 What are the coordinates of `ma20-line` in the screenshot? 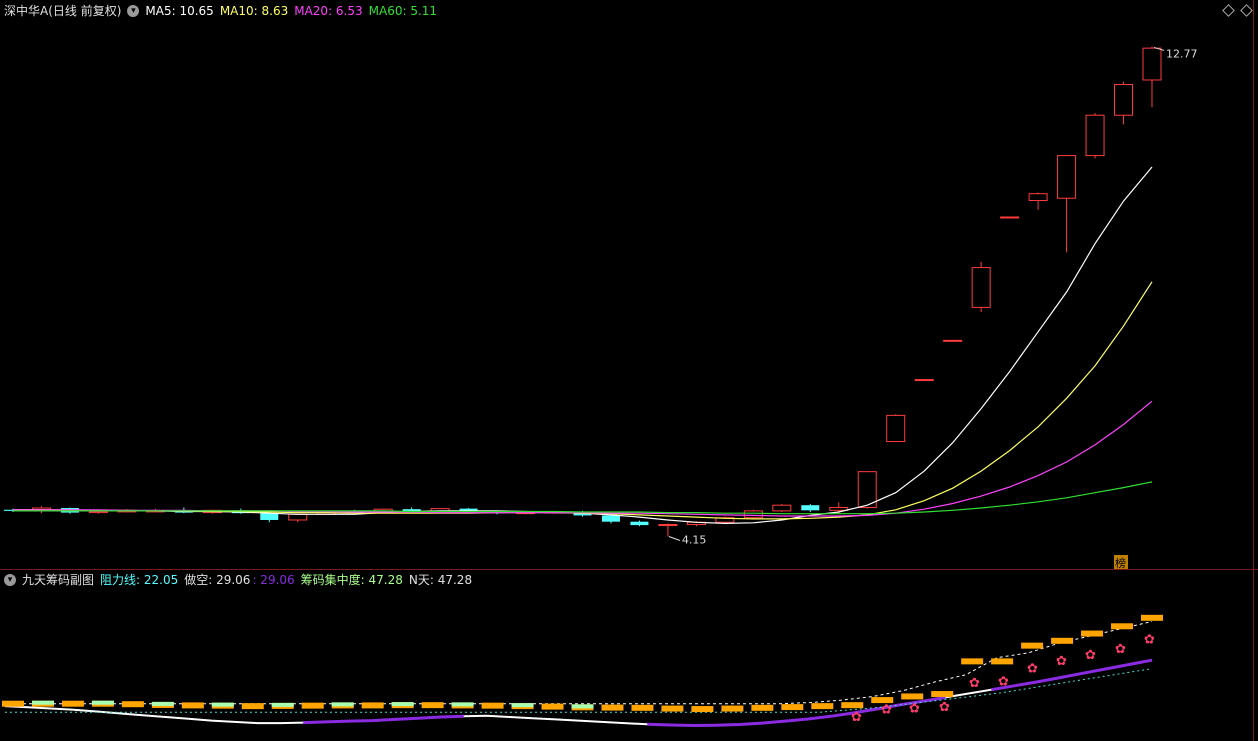 It's located at (583, 458).